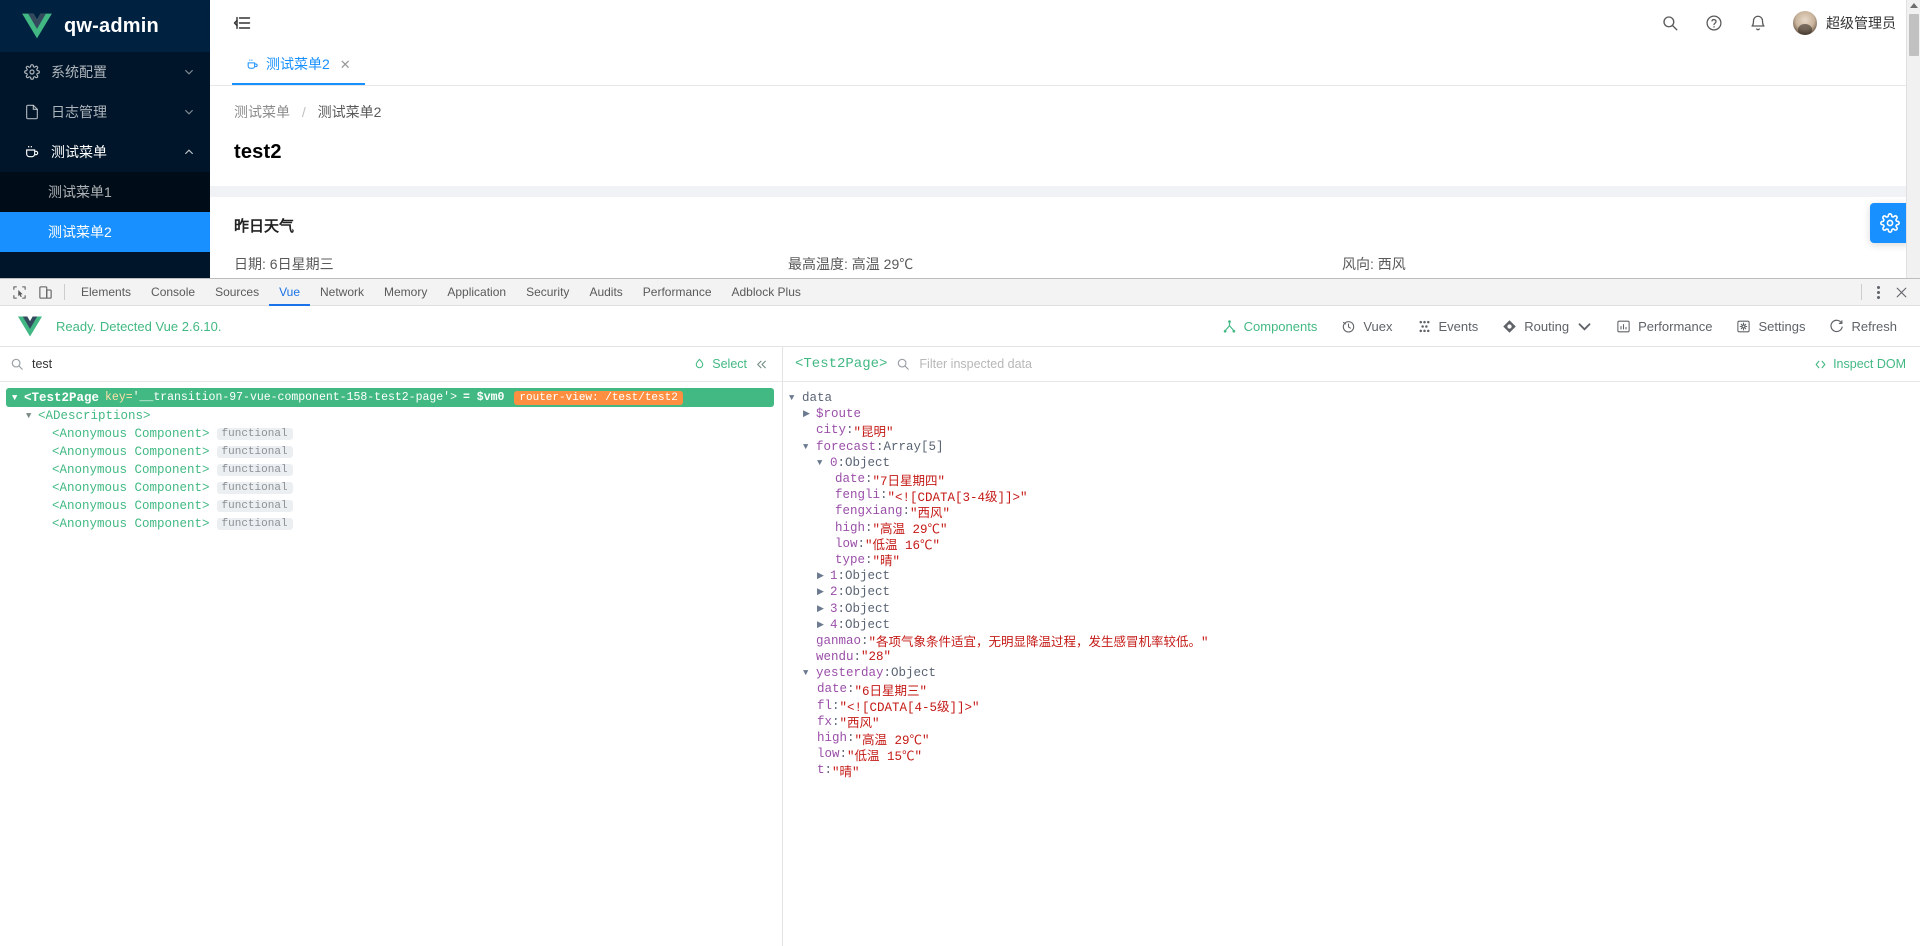 The height and width of the screenshot is (946, 1920). What do you see at coordinates (1354, 625) in the screenshot?
I see `data-row: ▶ 4: Object` at bounding box center [1354, 625].